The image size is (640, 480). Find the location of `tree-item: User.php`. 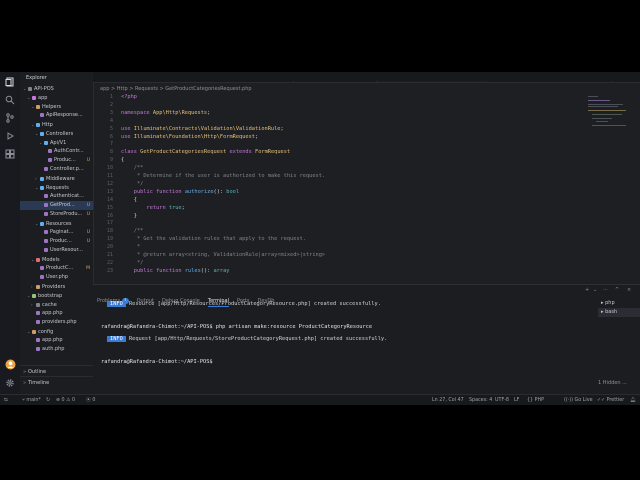

tree-item: User.php is located at coordinates (56, 277).